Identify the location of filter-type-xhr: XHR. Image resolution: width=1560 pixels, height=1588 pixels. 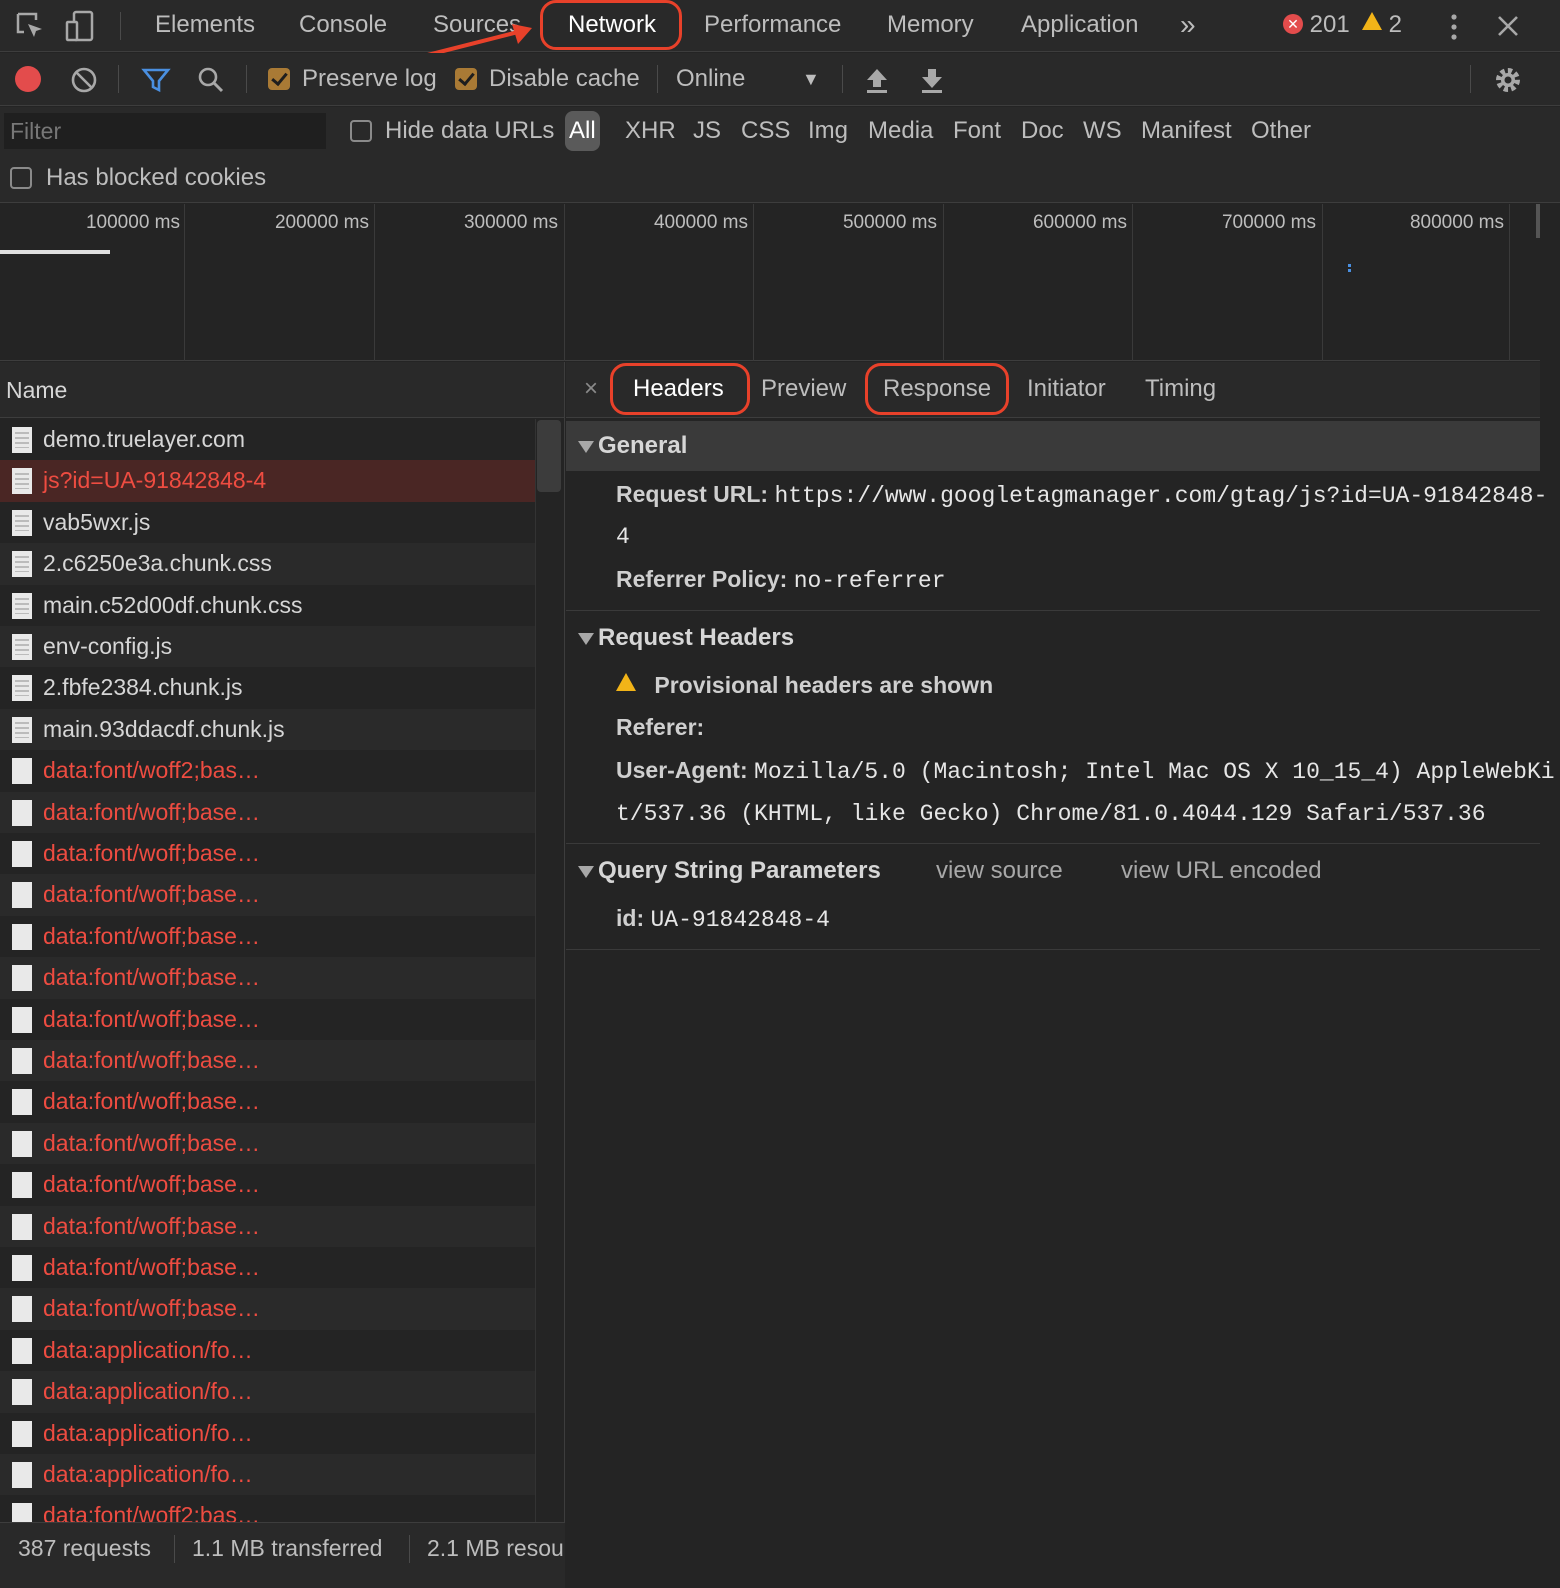
(650, 131).